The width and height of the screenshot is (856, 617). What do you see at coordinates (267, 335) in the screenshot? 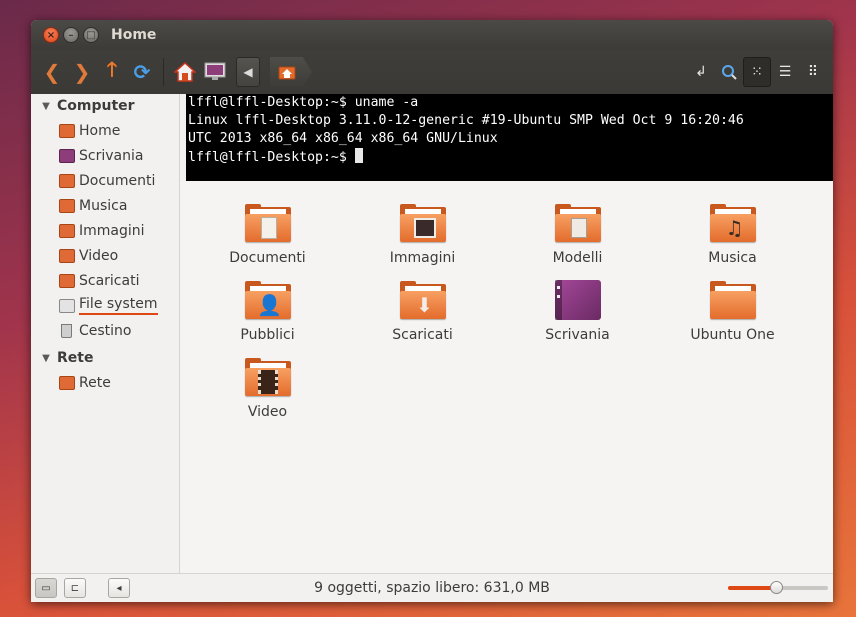
I see `file-label: Pubblici` at bounding box center [267, 335].